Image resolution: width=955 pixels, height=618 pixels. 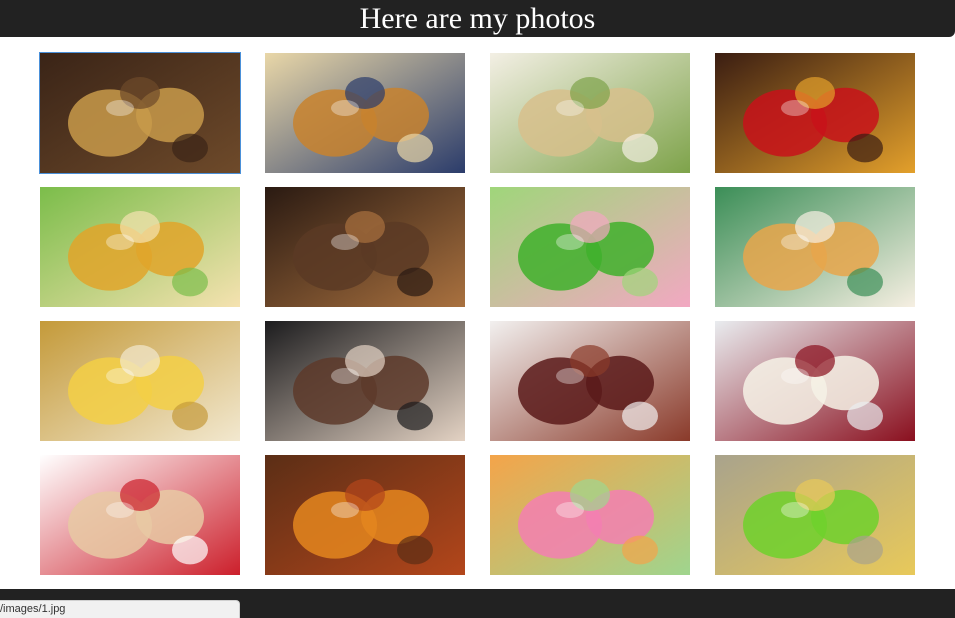 I want to click on kiwi-cake-slice-photo, so click(x=590, y=113).